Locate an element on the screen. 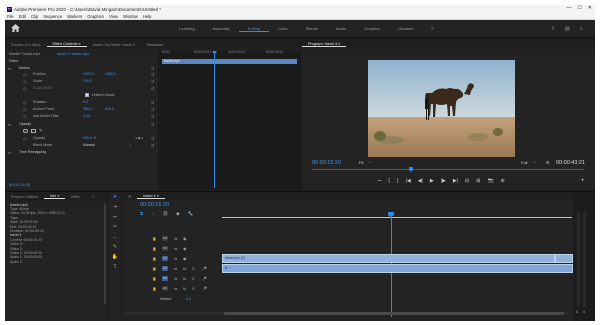  tab-audio-clip-mixer: Audio Clip Mixer: travel 4 is located at coordinates (114, 45).